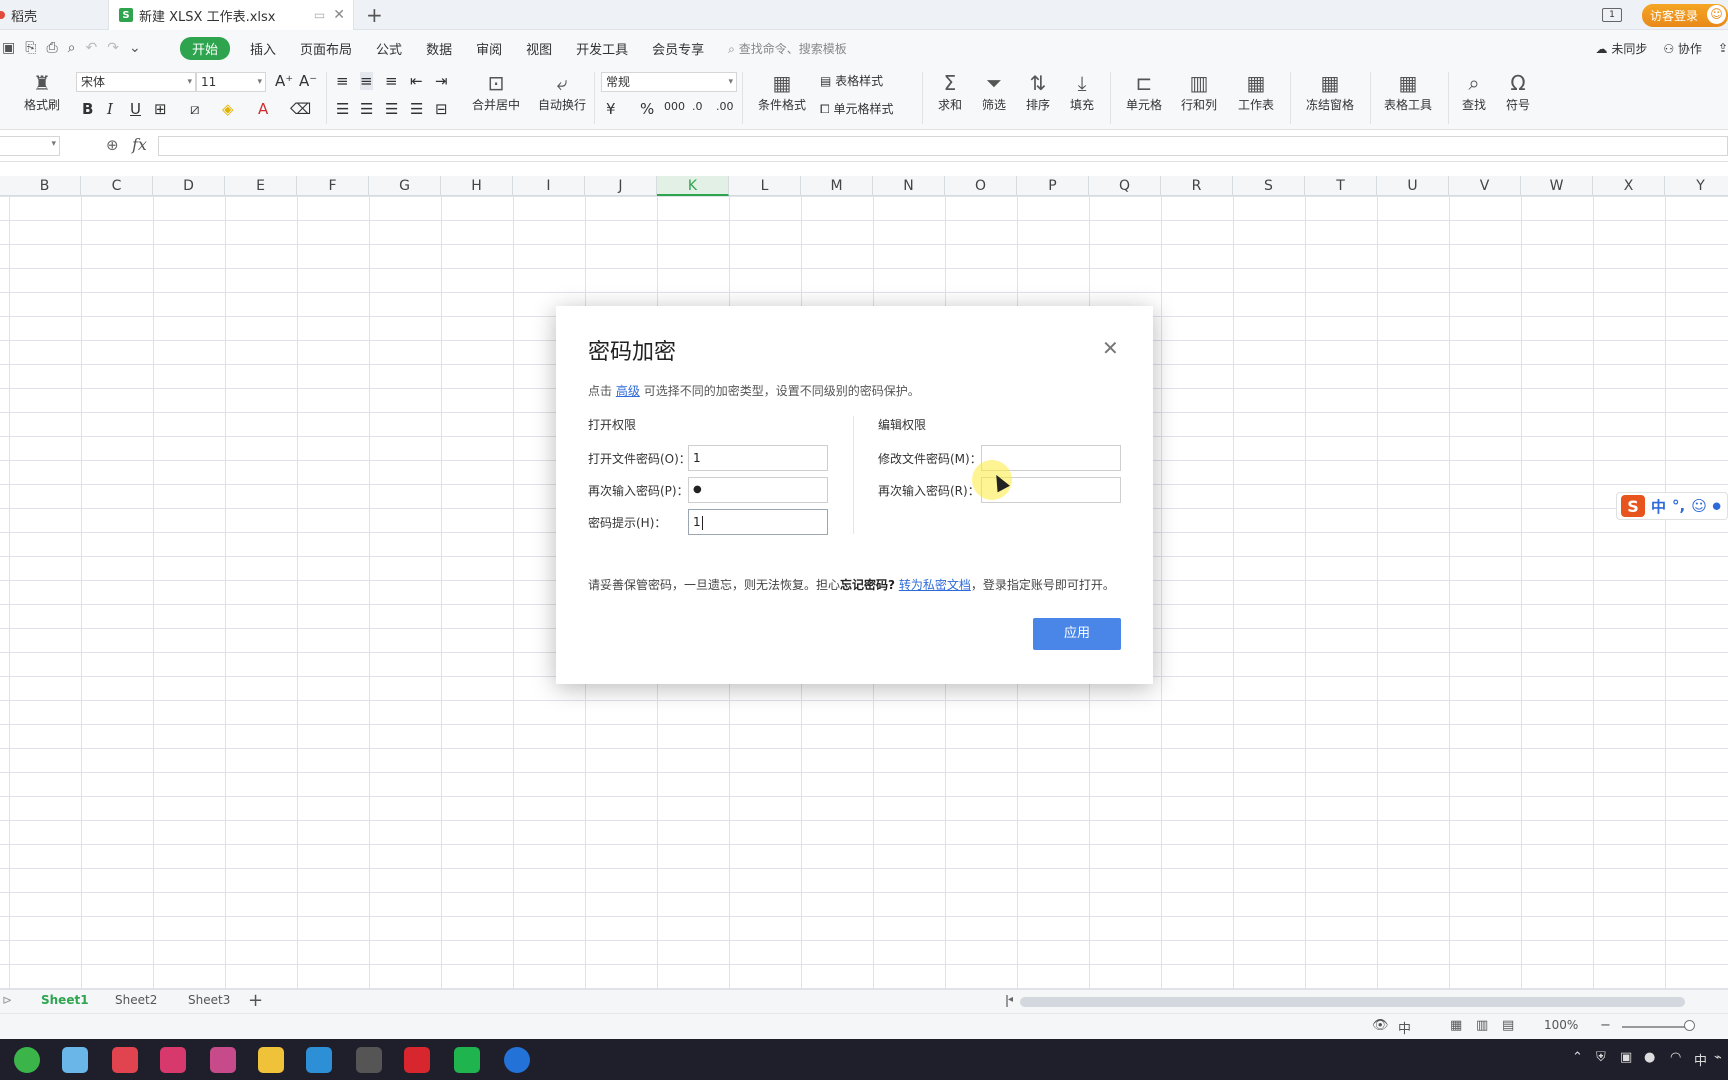 This screenshot has width=1728, height=1080. Describe the element at coordinates (1684, 15) in the screenshot. I see `login-button: 访客登录 ☺` at that location.